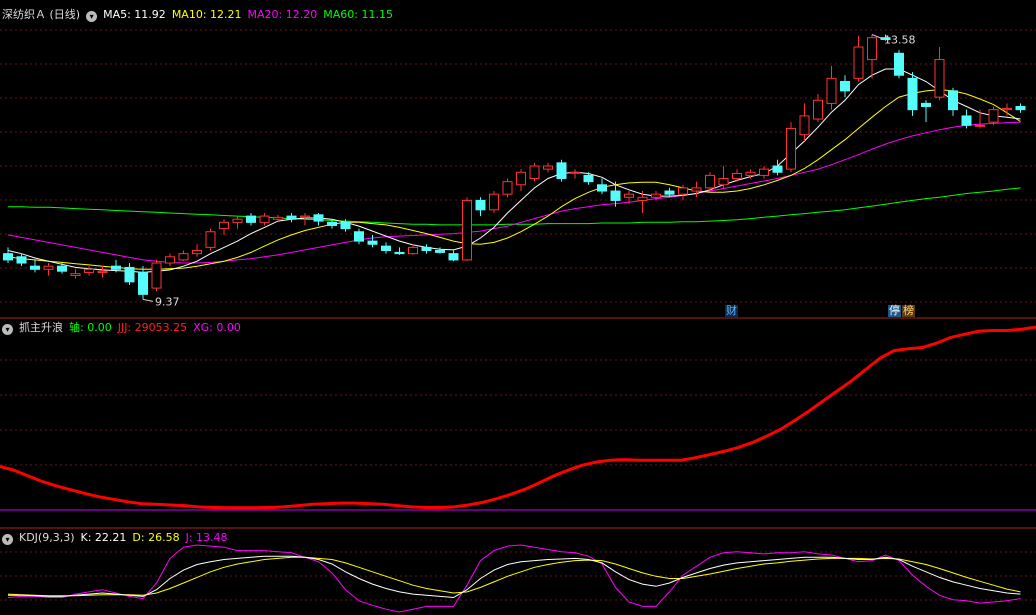 The image size is (1036, 615). Describe the element at coordinates (152, 327) in the screenshot. I see `jjj-label: JJJ: 29053.25` at that location.